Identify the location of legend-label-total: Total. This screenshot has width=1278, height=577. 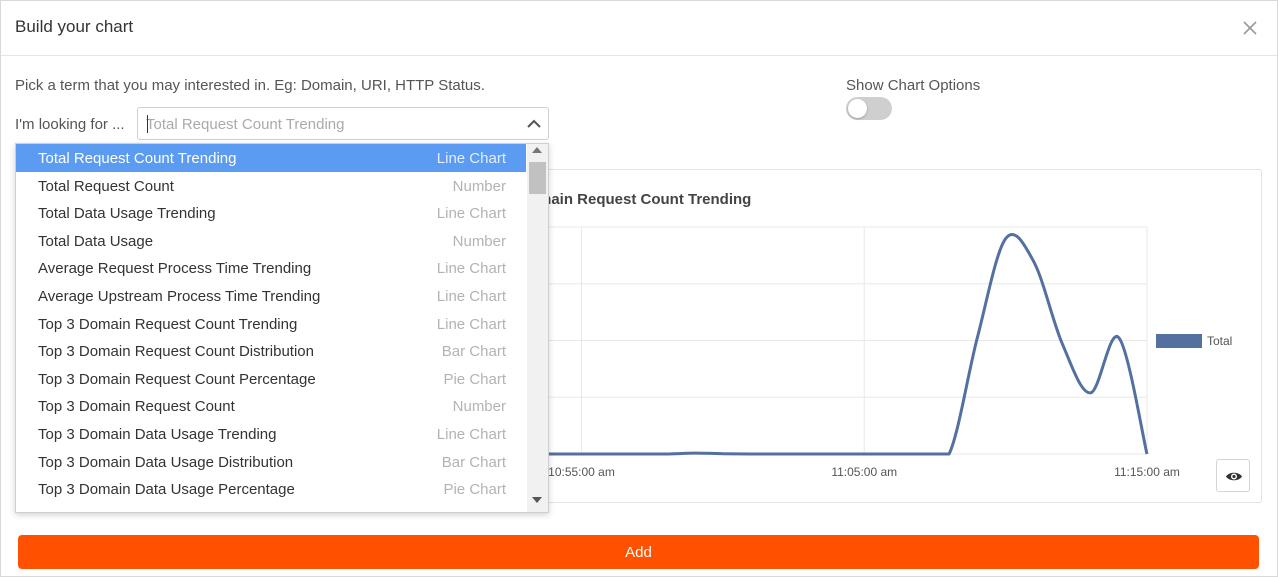
(1219, 341).